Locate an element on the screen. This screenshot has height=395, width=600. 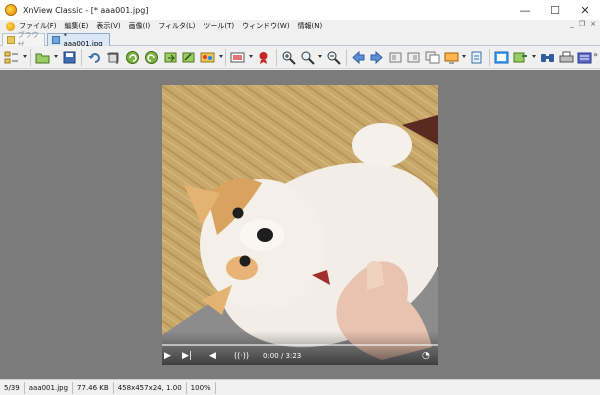
previous-icon is located at coordinates (358, 57).